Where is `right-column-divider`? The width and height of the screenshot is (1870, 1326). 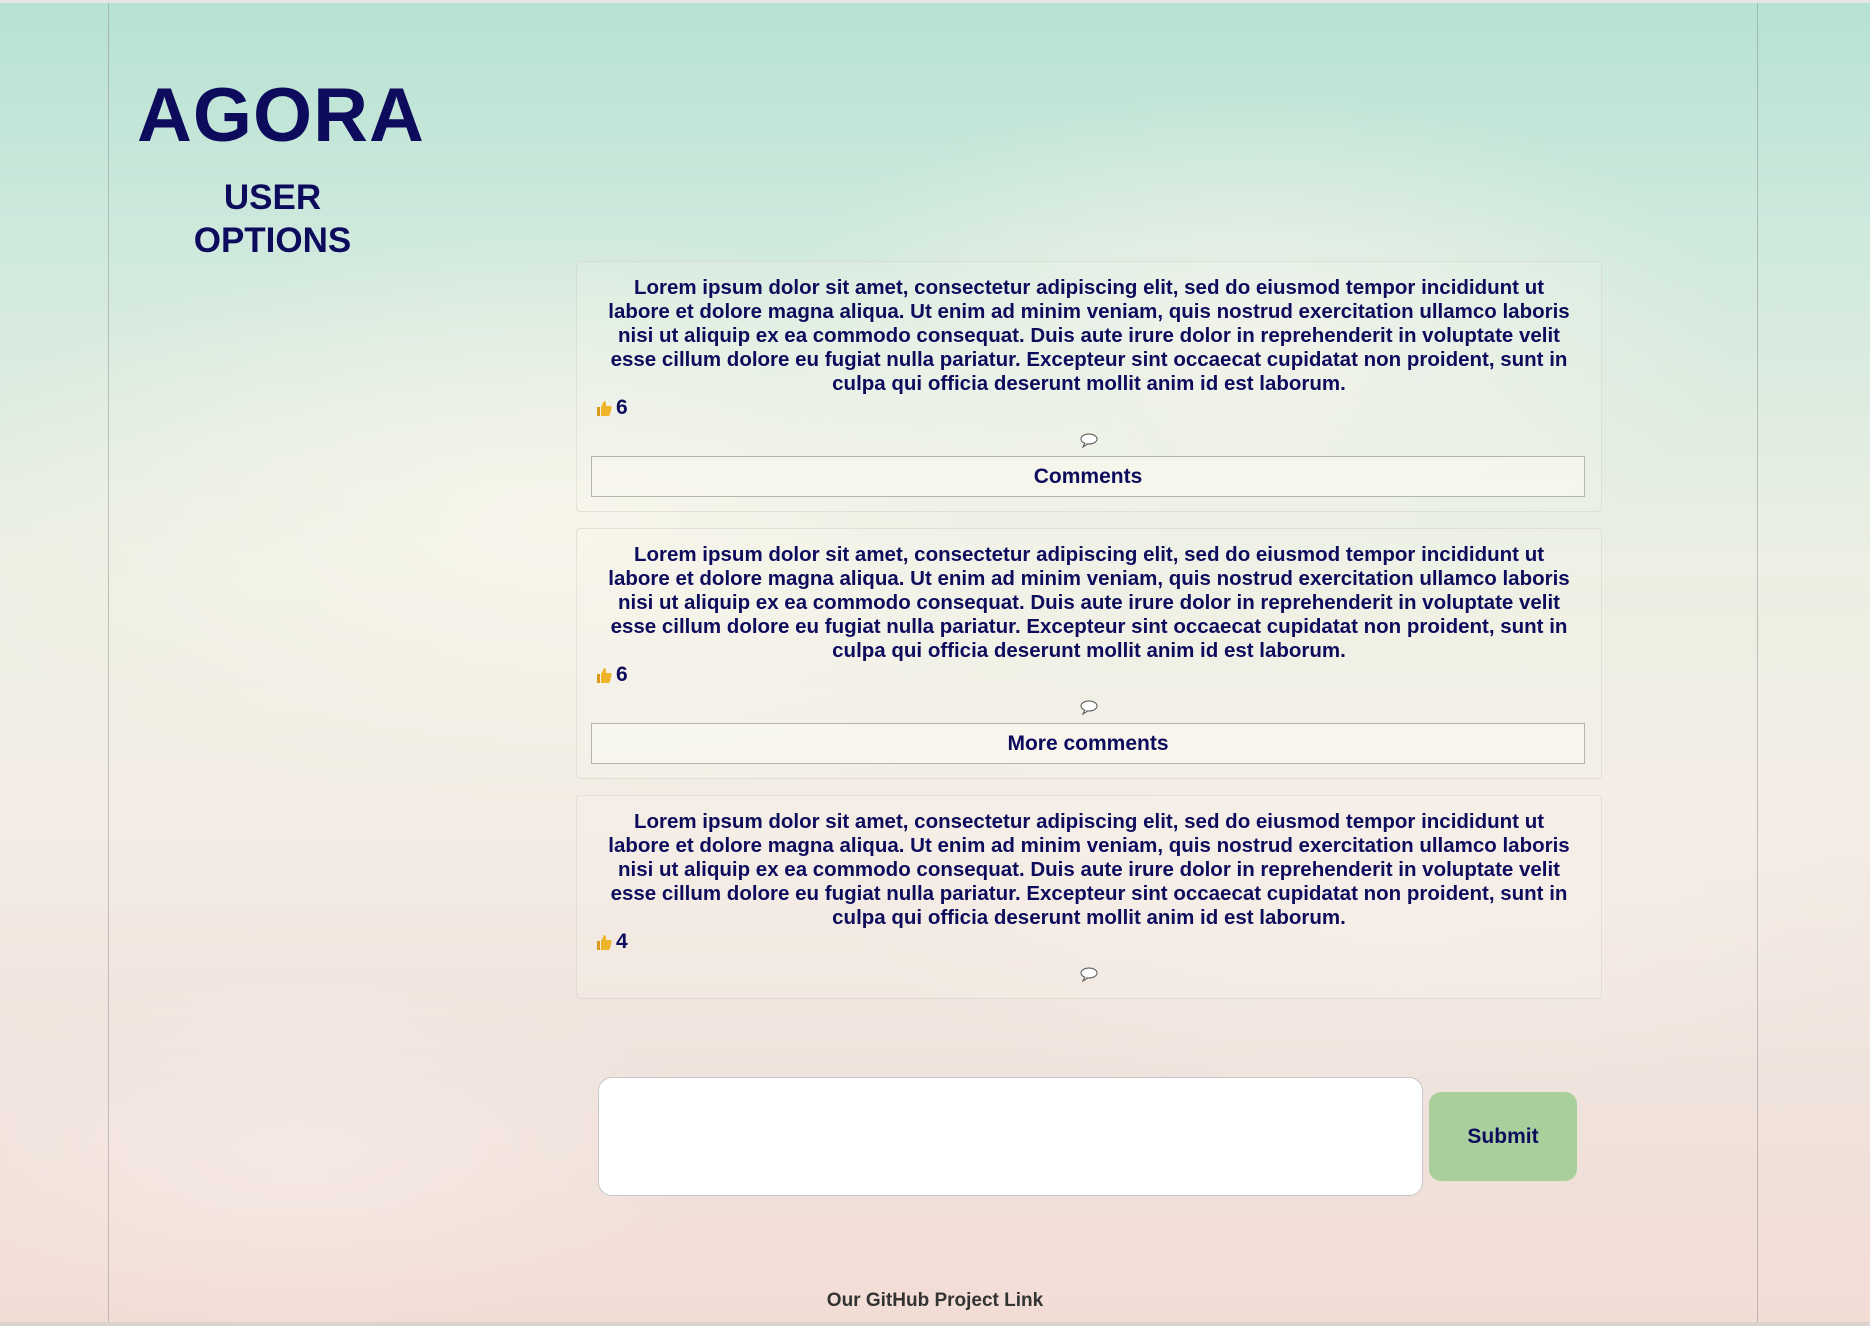
right-column-divider is located at coordinates (1757, 663).